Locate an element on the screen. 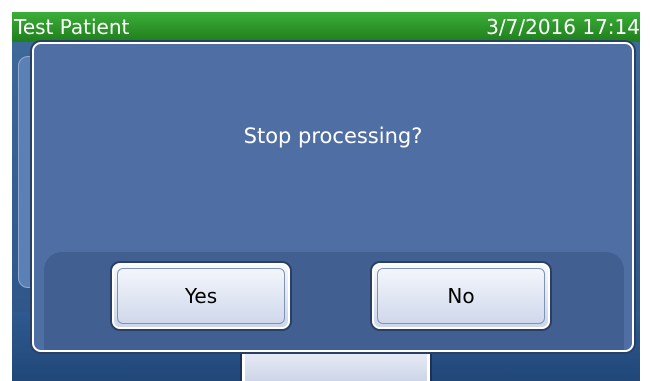 Image resolution: width=652 pixels, height=381 pixels. yes-button-label: Yes is located at coordinates (201, 296).